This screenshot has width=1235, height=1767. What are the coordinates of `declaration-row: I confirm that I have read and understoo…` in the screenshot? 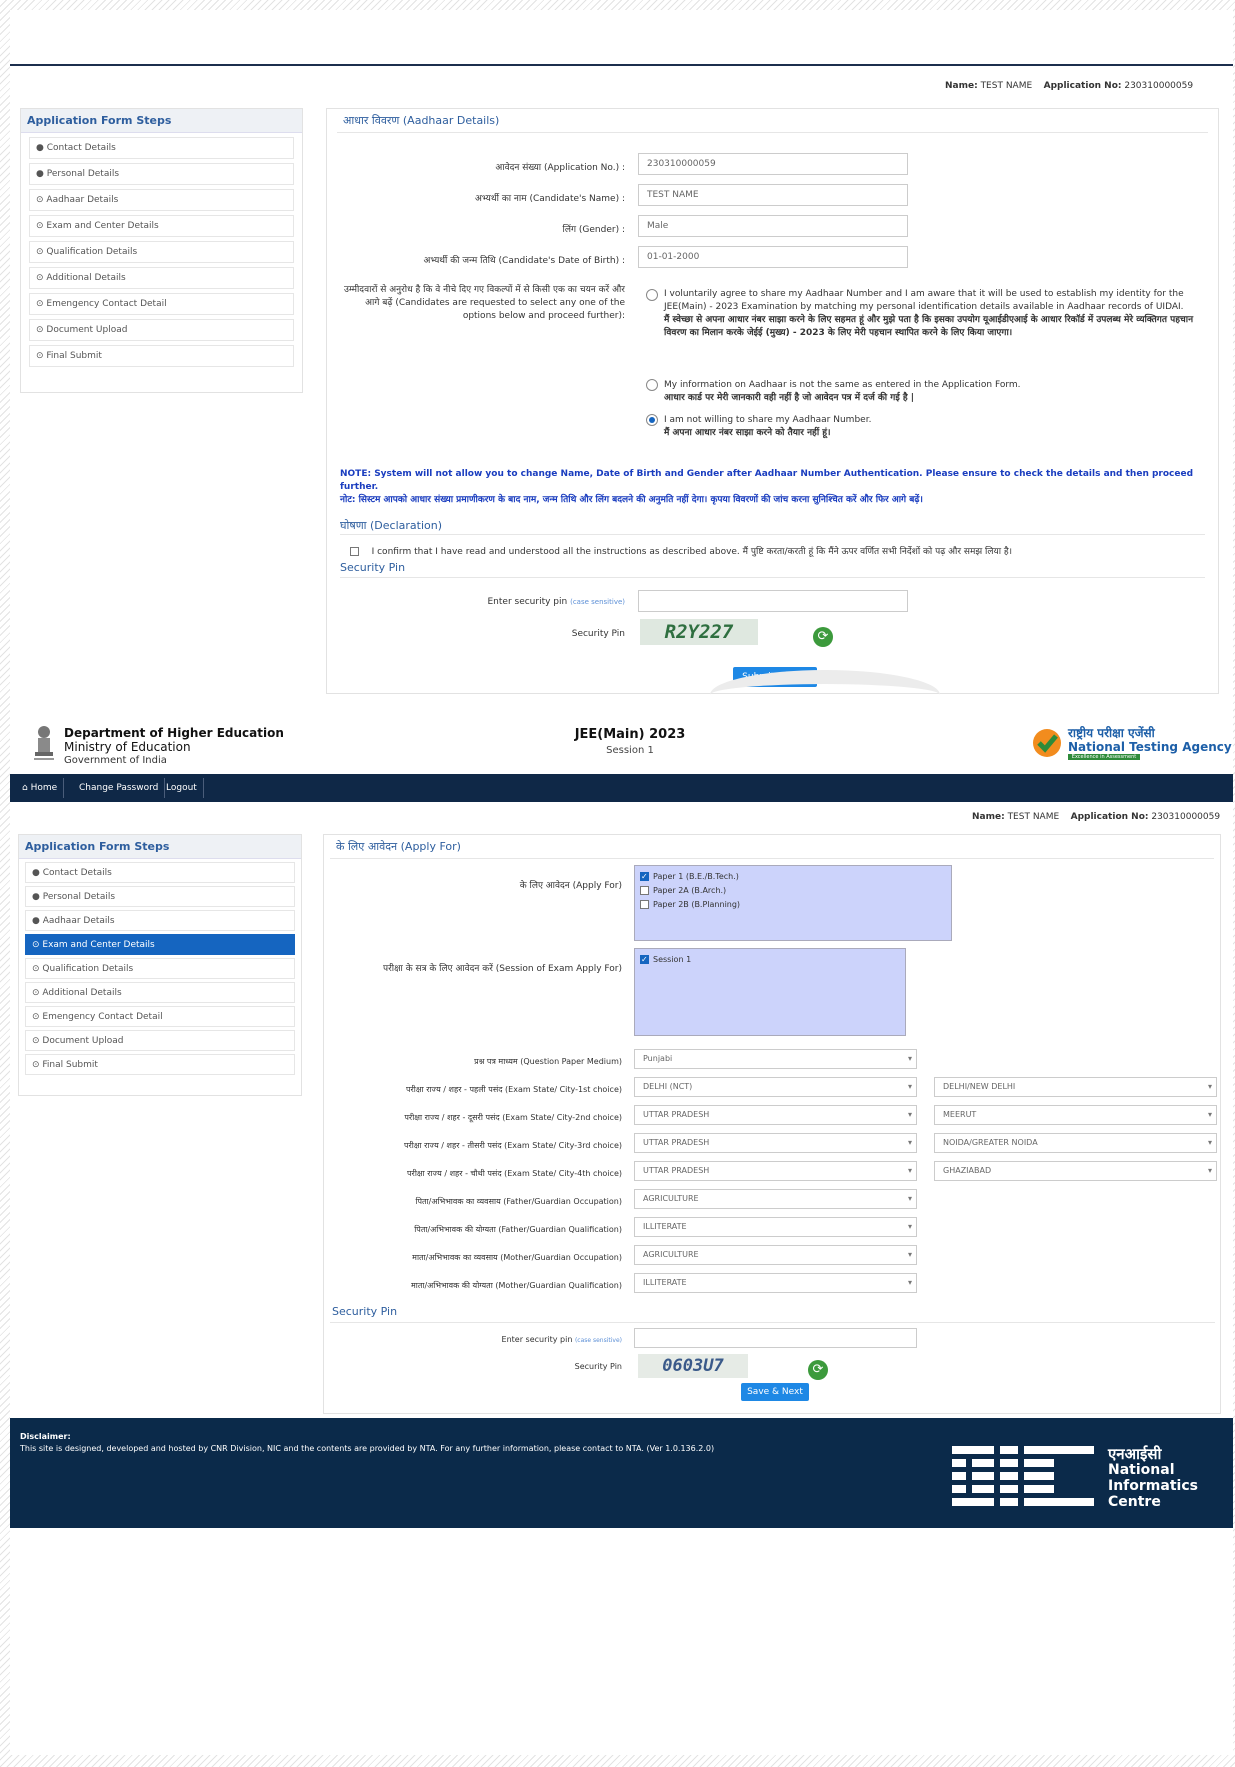 It's located at (780, 550).